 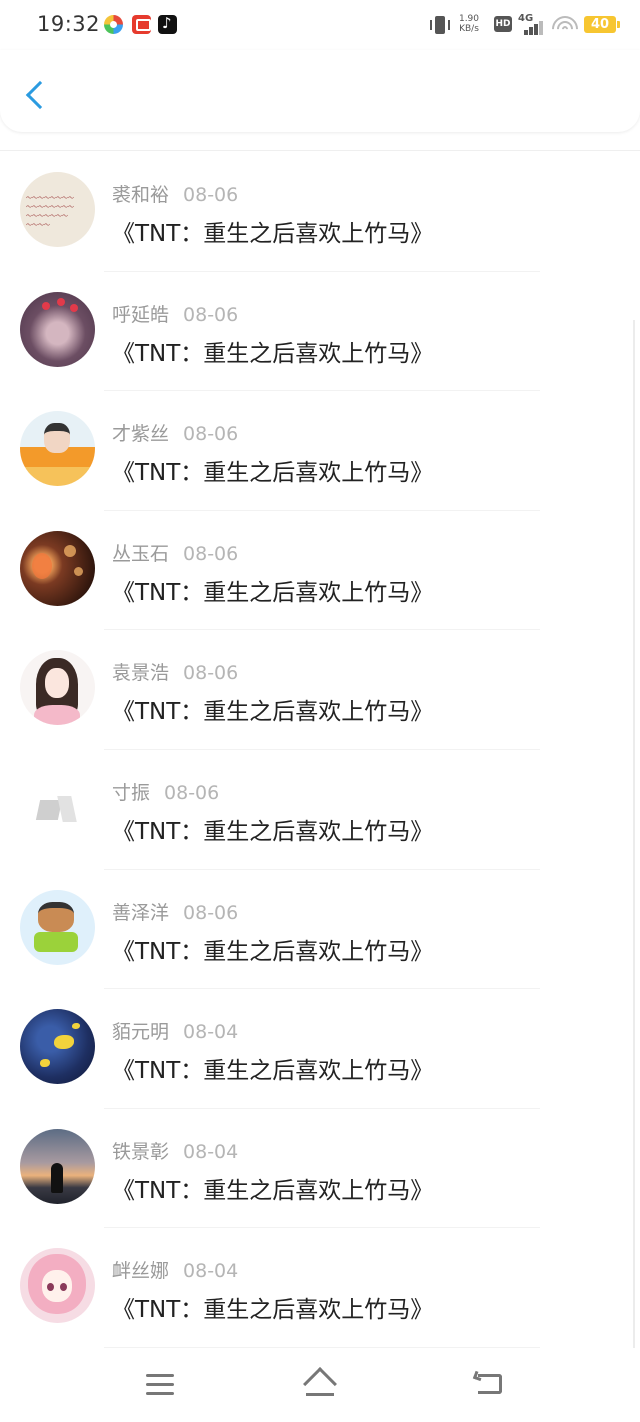 What do you see at coordinates (320, 1049) in the screenshot?
I see `list-item: 貊元明 08-04 《TNT：重生之后喜欢上竹马》` at bounding box center [320, 1049].